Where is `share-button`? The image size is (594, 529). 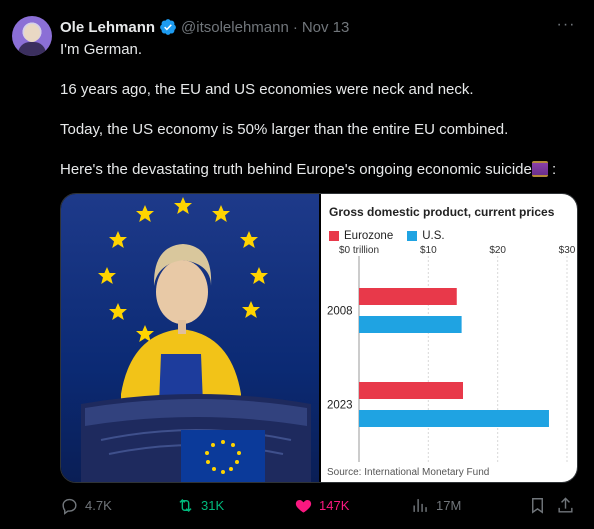 share-button is located at coordinates (565, 505).